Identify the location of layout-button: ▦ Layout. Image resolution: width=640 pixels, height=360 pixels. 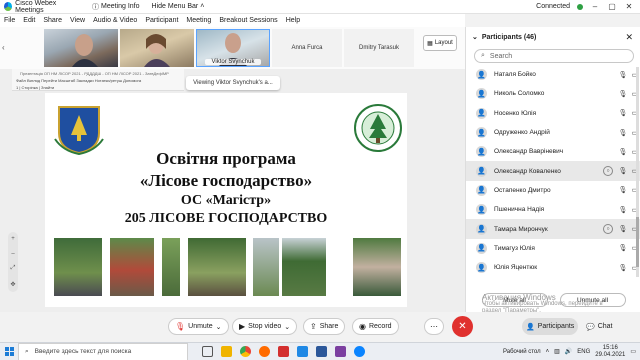
(440, 43).